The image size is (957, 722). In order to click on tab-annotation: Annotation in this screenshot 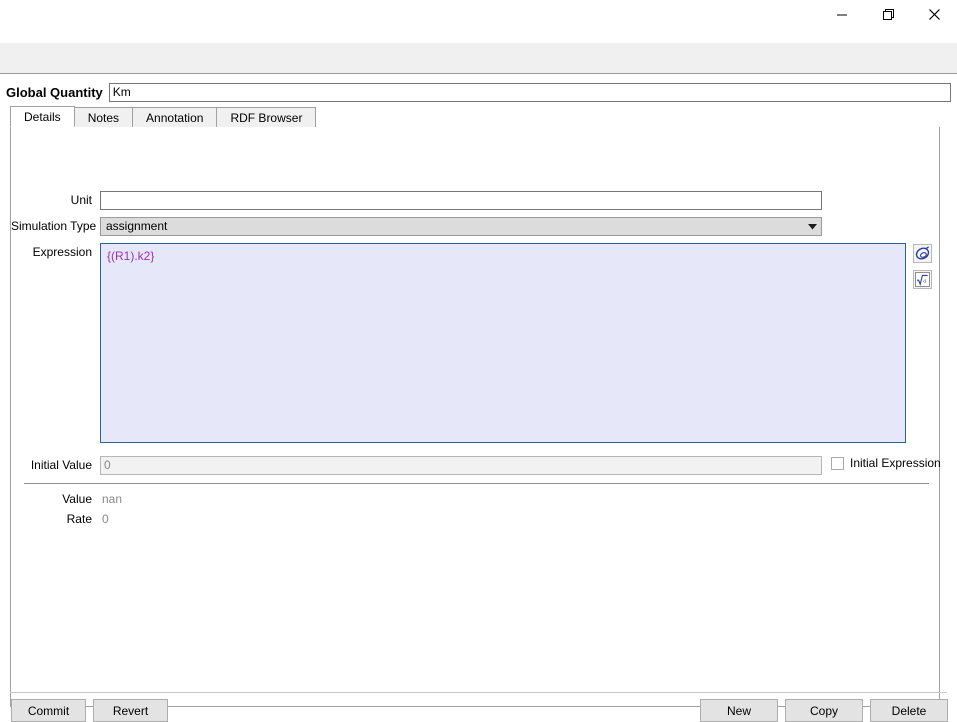, I will do `click(175, 117)`.